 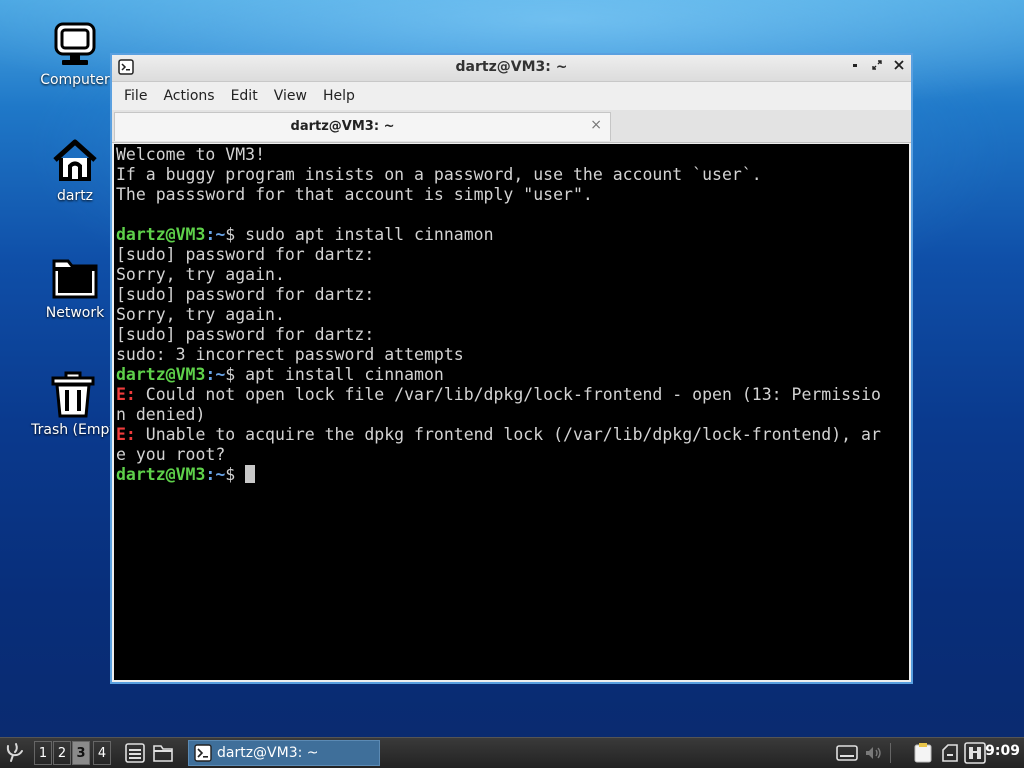 What do you see at coordinates (244, 96) in the screenshot?
I see `menu-edit: Edit` at bounding box center [244, 96].